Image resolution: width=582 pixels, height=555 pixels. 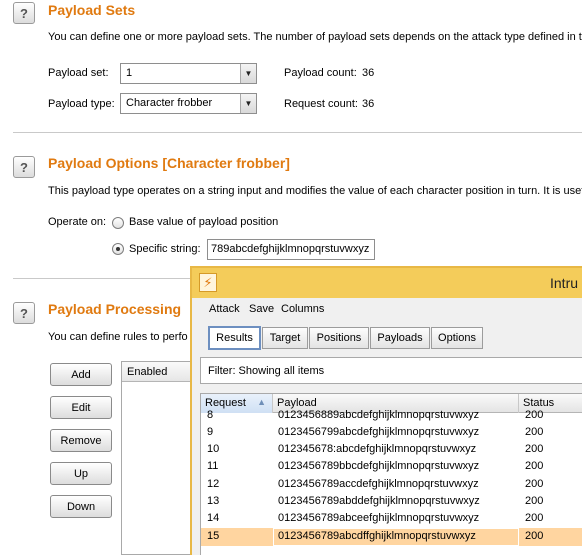 I want to click on radio-specific-string-label: Specific string:, so click(x=165, y=249).